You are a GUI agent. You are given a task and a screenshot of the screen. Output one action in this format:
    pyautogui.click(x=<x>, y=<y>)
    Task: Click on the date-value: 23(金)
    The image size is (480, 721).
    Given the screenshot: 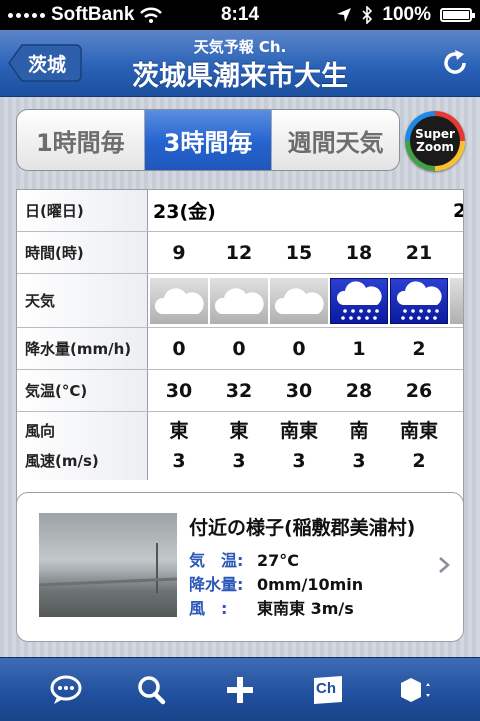 What is the action you would take?
    pyautogui.click(x=184, y=212)
    